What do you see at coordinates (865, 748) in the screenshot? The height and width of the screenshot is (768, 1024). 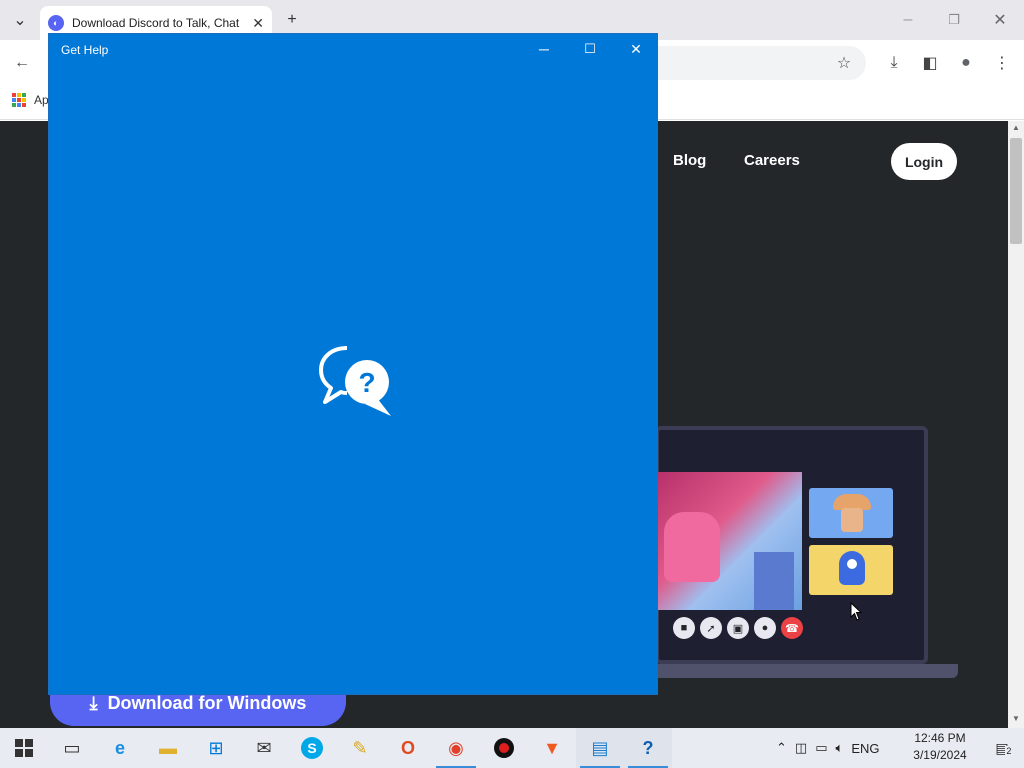 I see `language-indicator: ENG` at bounding box center [865, 748].